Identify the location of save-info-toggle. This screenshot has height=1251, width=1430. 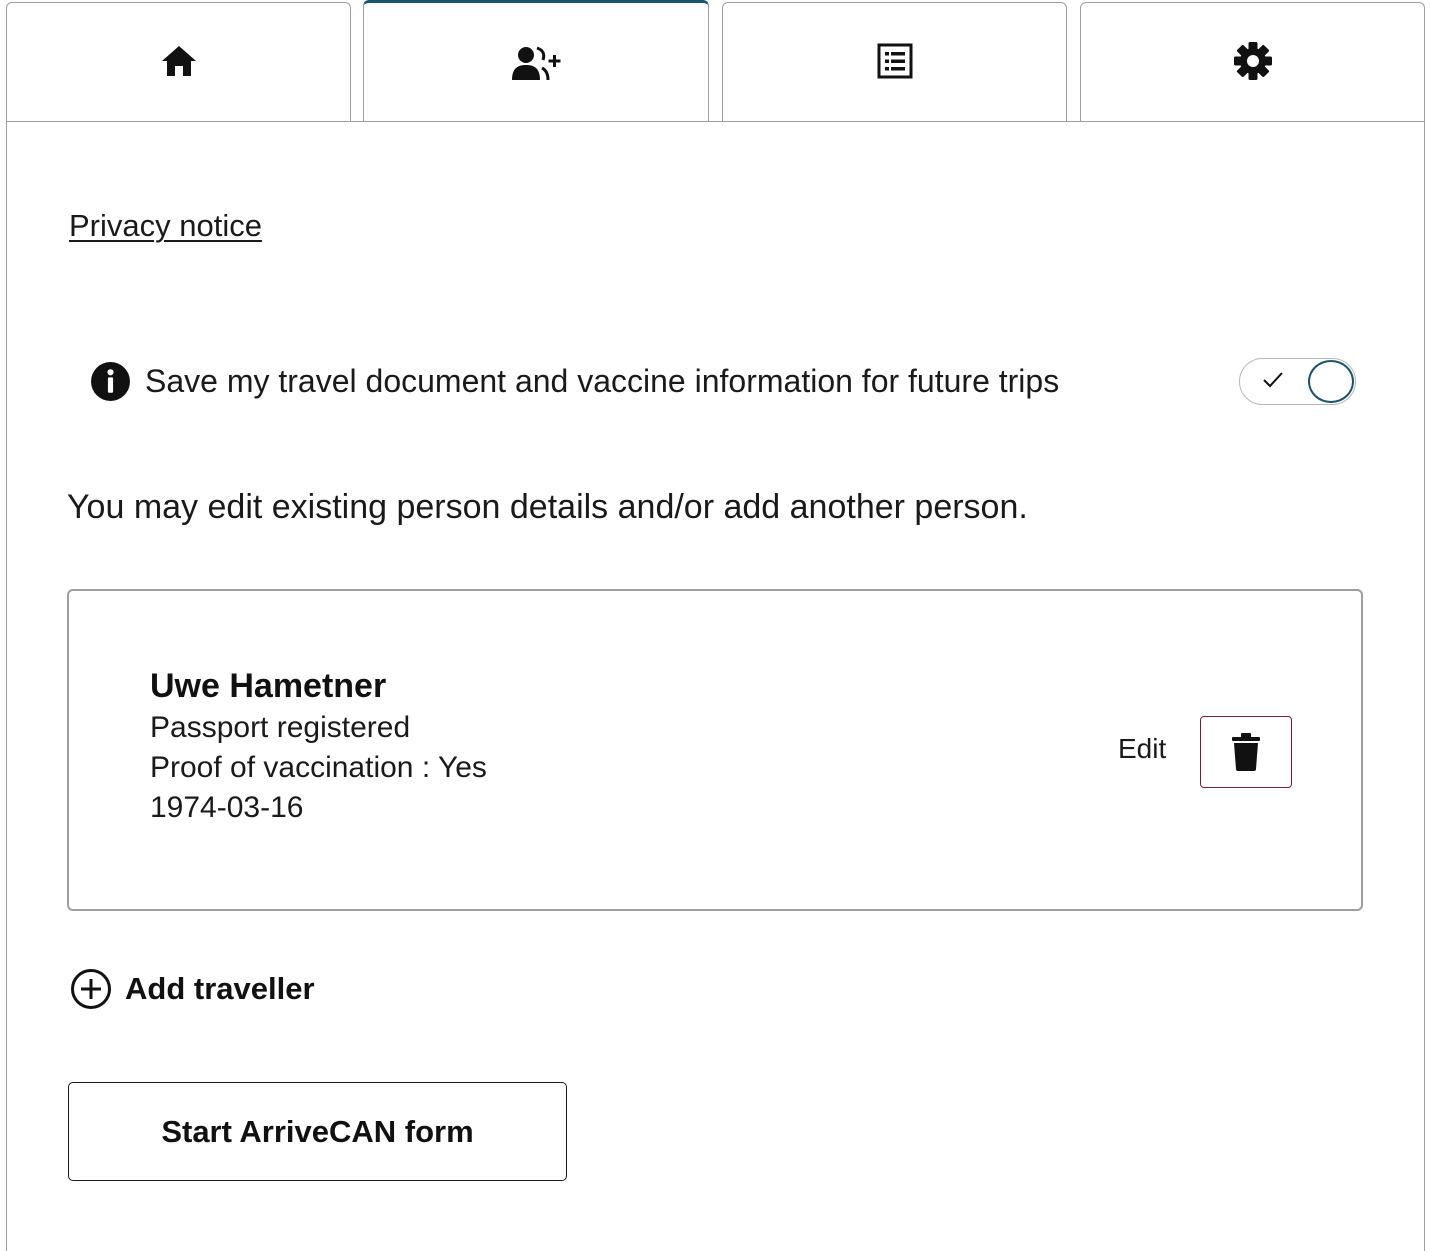
(1297, 381).